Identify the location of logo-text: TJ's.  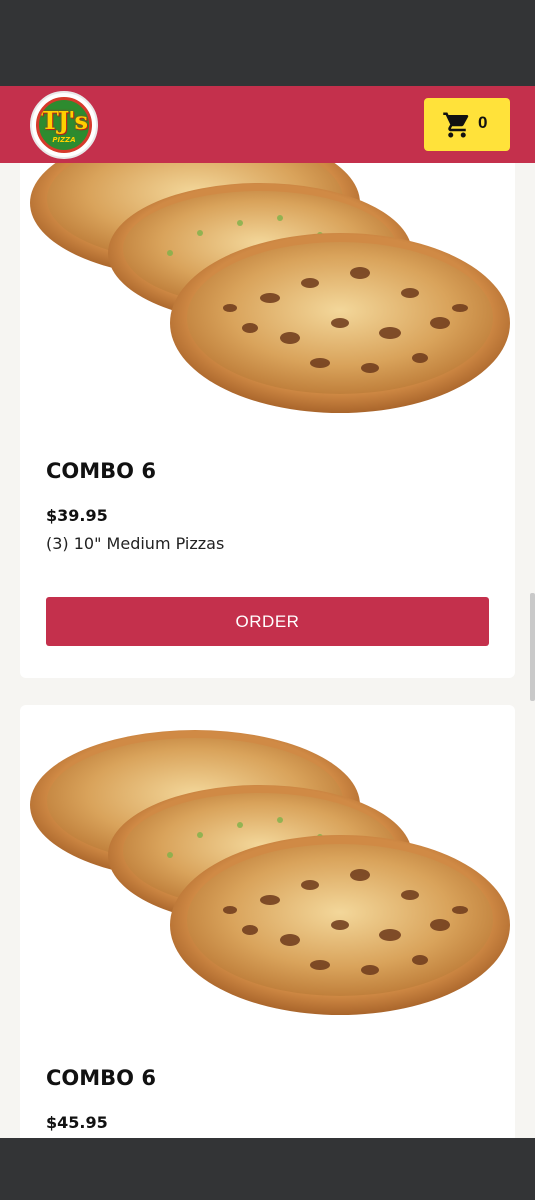
(64, 120).